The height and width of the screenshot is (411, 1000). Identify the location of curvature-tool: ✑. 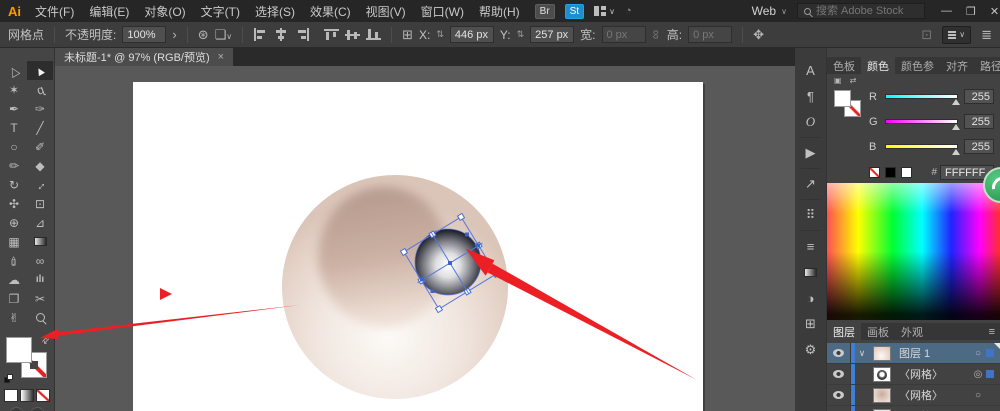
(40, 108).